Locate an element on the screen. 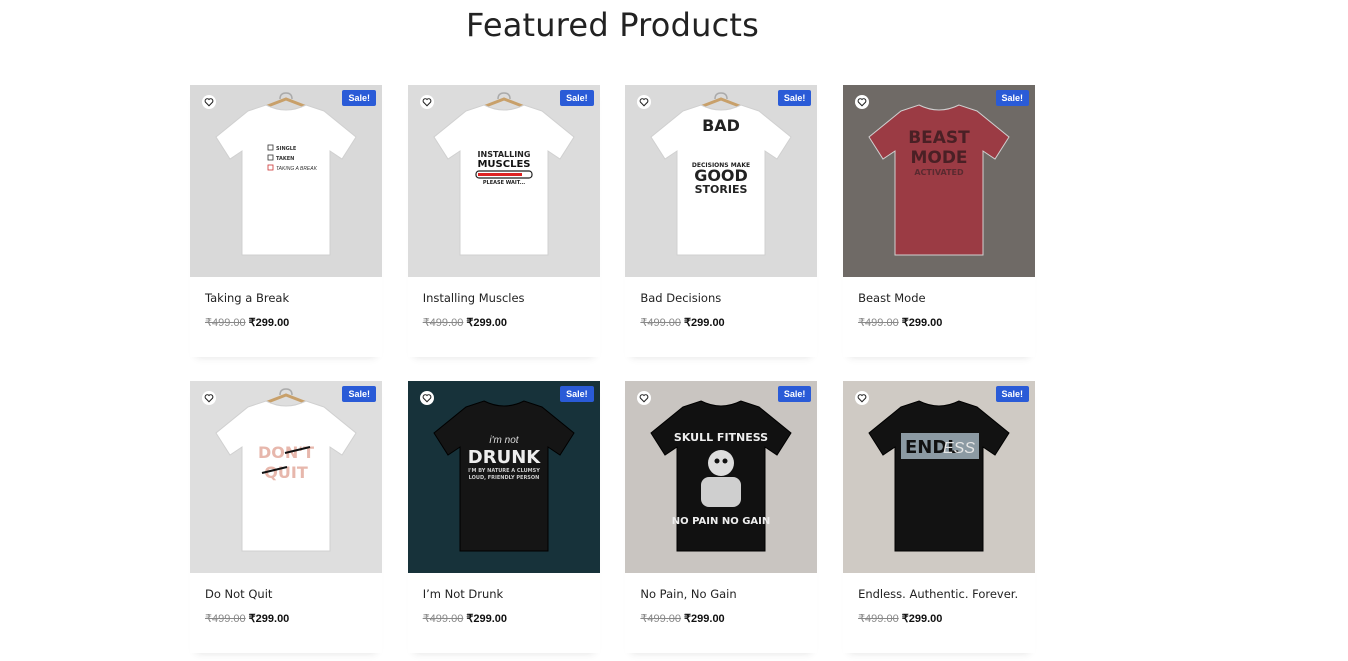 Image resolution: width=1348 pixels, height=661 pixels. product-image: BAD DECISIONS MAKE GOOD STORIES Sale! is located at coordinates (721, 181).